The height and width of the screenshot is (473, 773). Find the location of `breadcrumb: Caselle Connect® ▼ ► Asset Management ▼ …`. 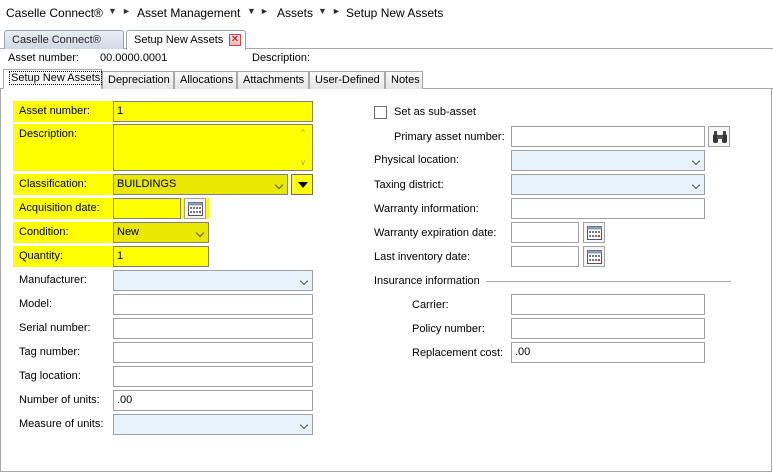

breadcrumb: Caselle Connect® ▼ ► Asset Management ▼ … is located at coordinates (386, 13).